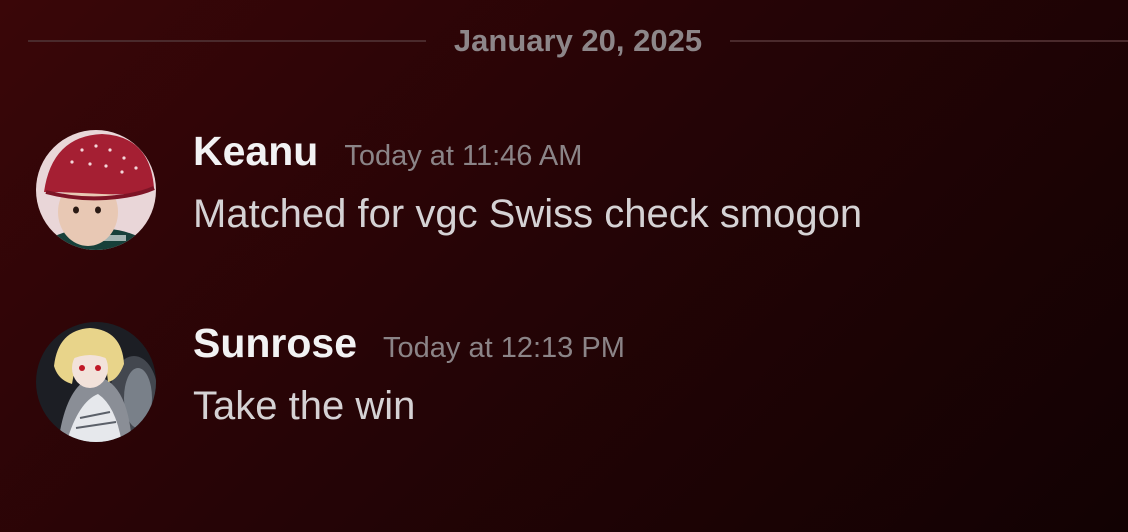 The height and width of the screenshot is (532, 1128). I want to click on message-content: Take the win, so click(304, 406).